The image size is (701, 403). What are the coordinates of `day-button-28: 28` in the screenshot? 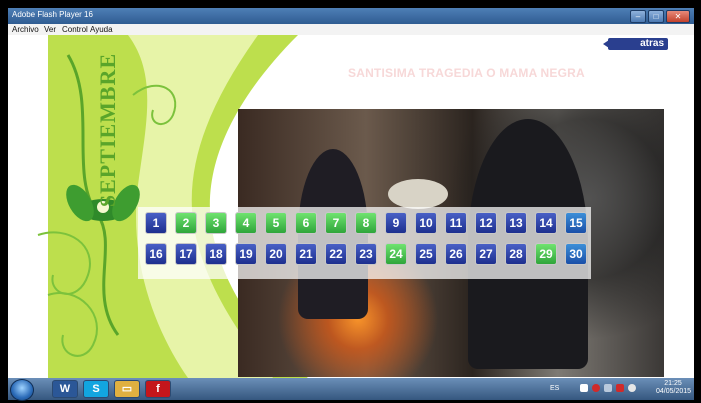 It's located at (516, 254).